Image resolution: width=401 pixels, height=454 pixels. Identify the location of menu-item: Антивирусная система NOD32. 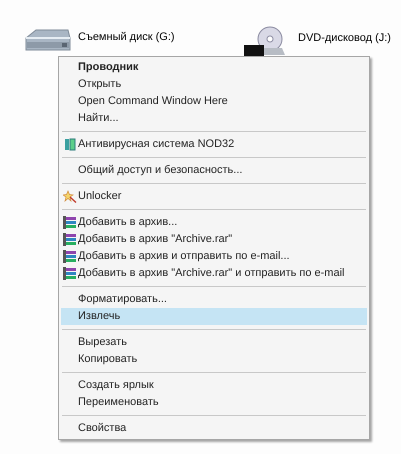
(214, 144).